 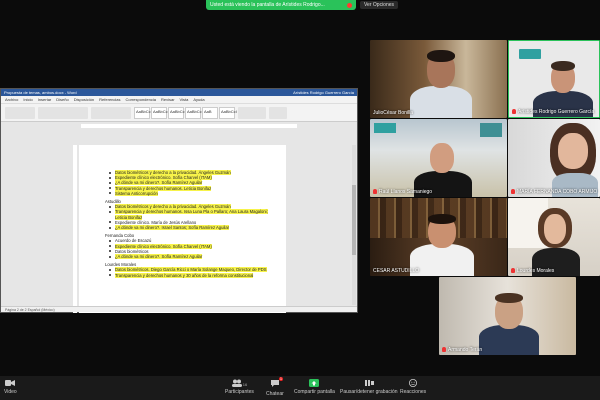 I want to click on video-tile: CESAR ASTUDILLO, so click(x=438, y=237).